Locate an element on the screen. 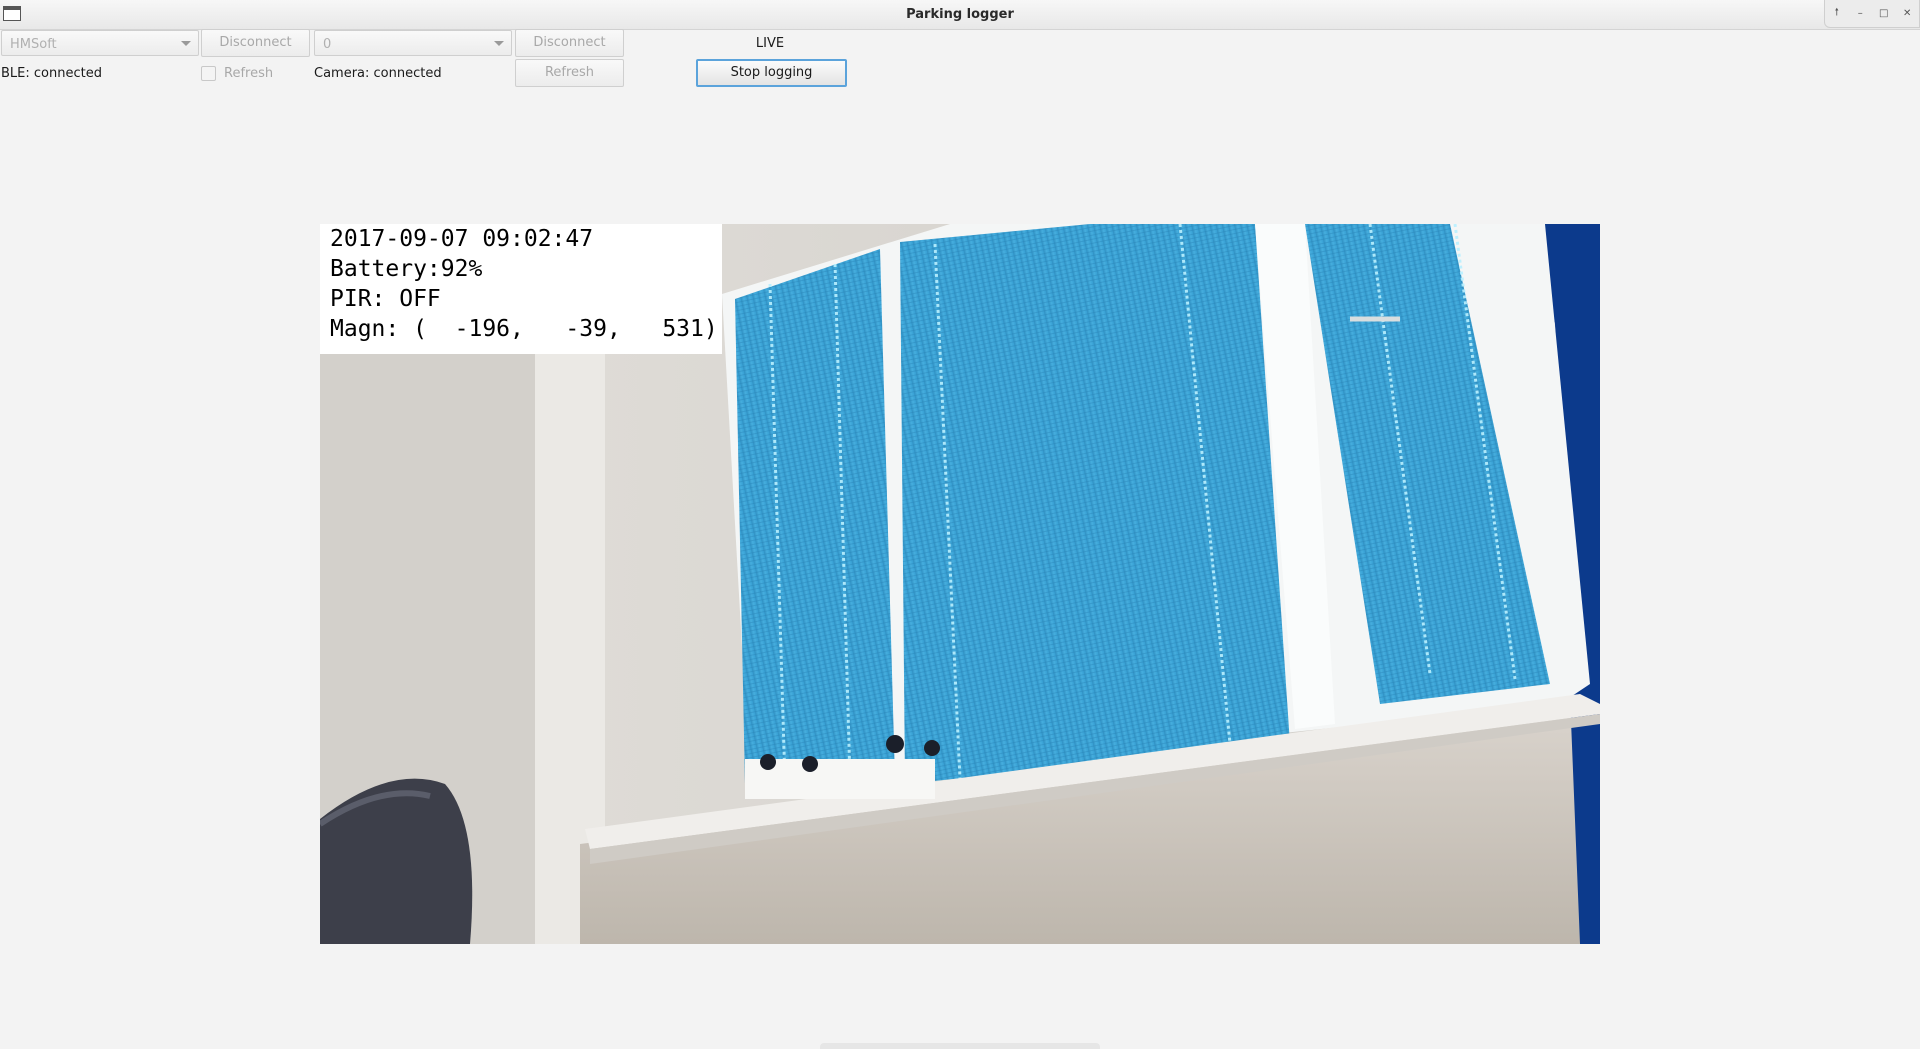 Image resolution: width=1920 pixels, height=1049 pixels. window-controls: 🠕 – □ ✕ is located at coordinates (1872, 14).